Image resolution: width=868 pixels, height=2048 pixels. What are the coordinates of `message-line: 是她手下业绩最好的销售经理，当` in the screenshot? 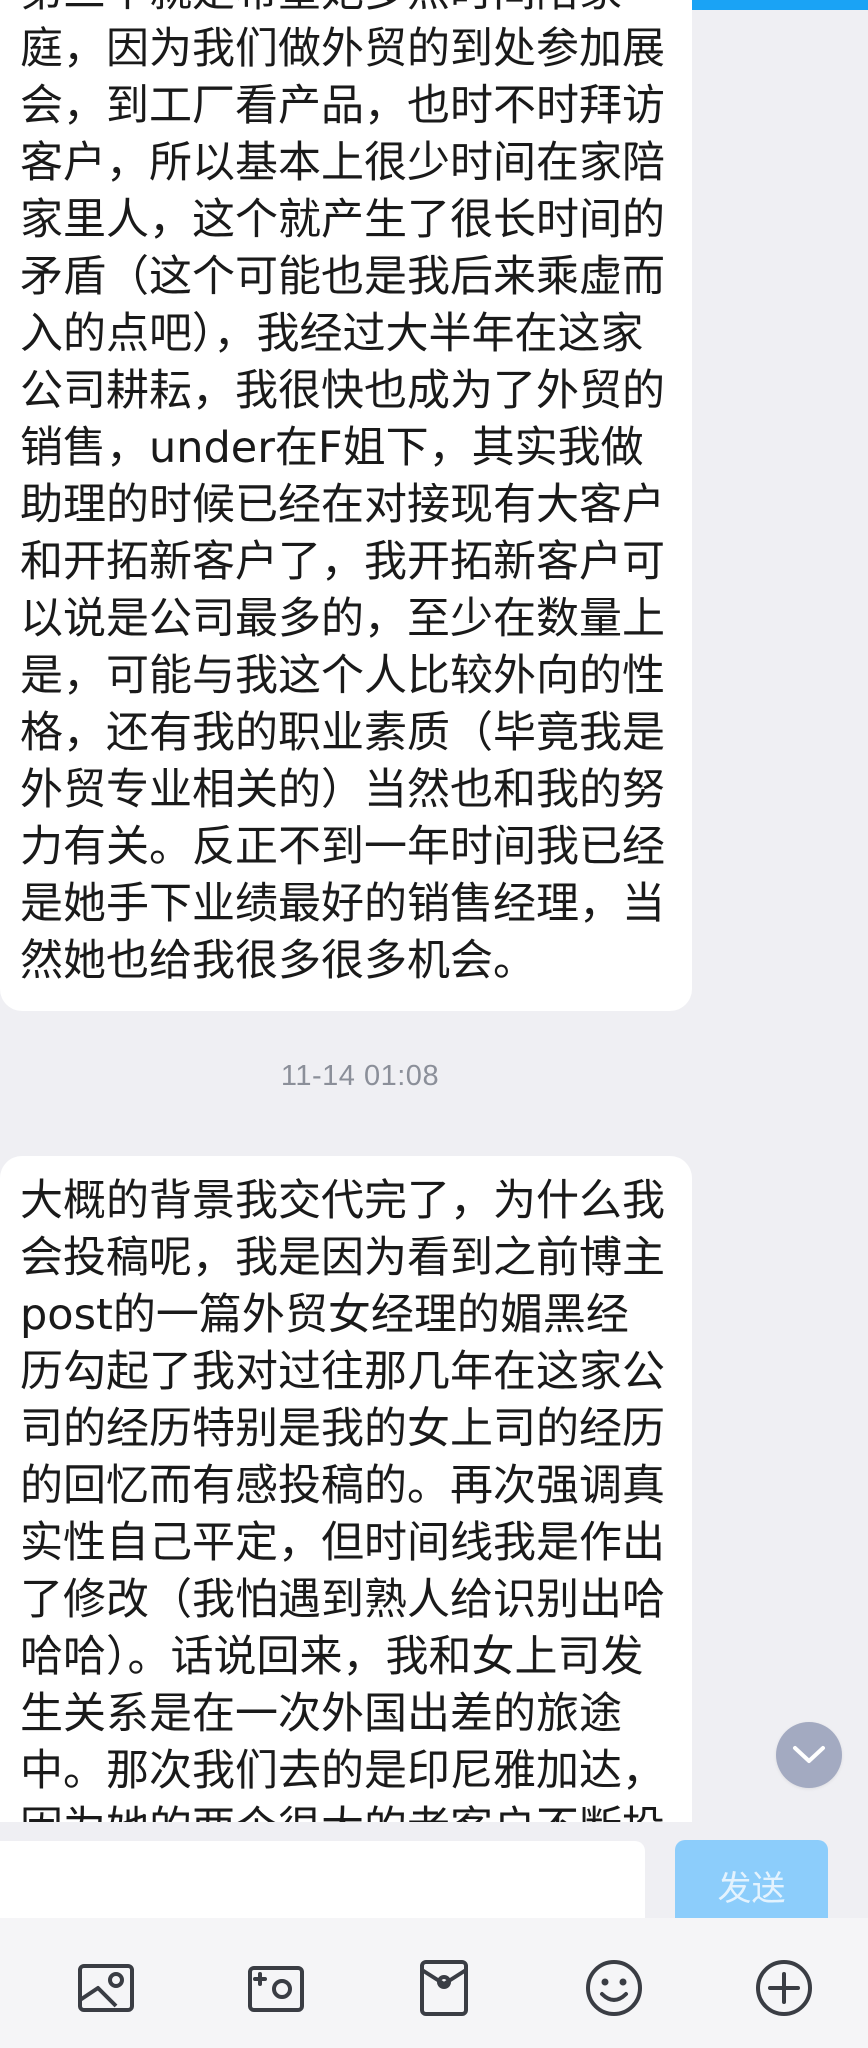 It's located at (342, 904).